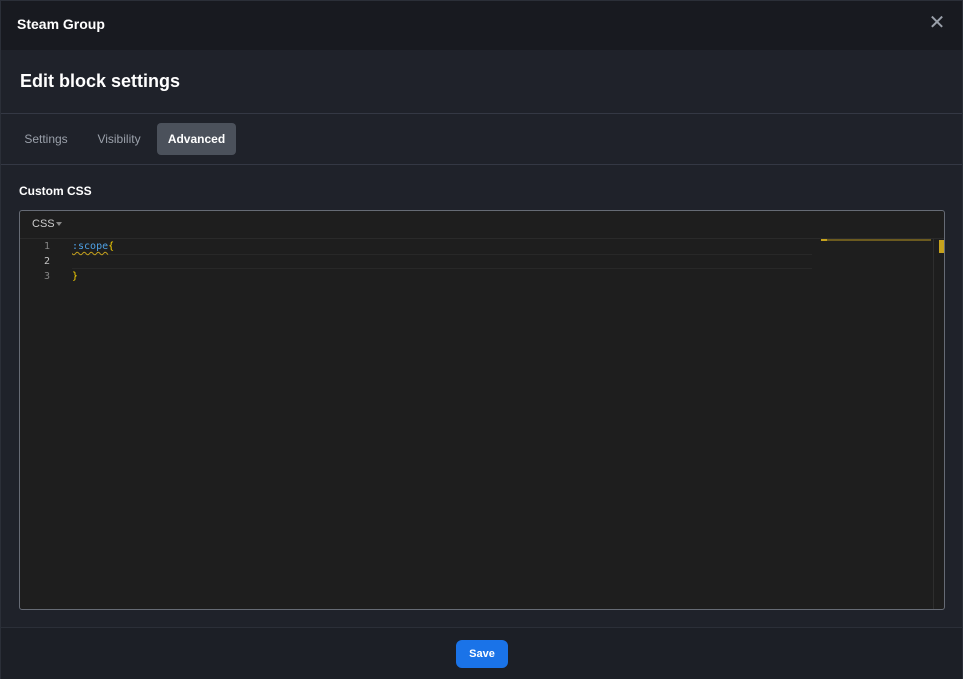 This screenshot has width=963, height=679. Describe the element at coordinates (75, 276) in the screenshot. I see `code-brace: }` at that location.